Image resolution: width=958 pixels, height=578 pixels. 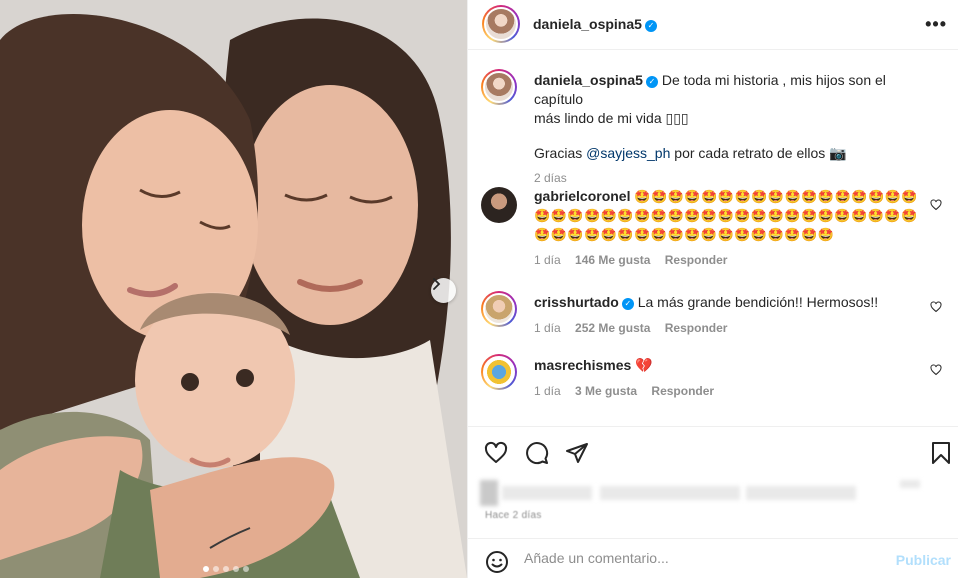 What do you see at coordinates (606, 391) in the screenshot?
I see `comment-likes: 3 Me gusta` at bounding box center [606, 391].